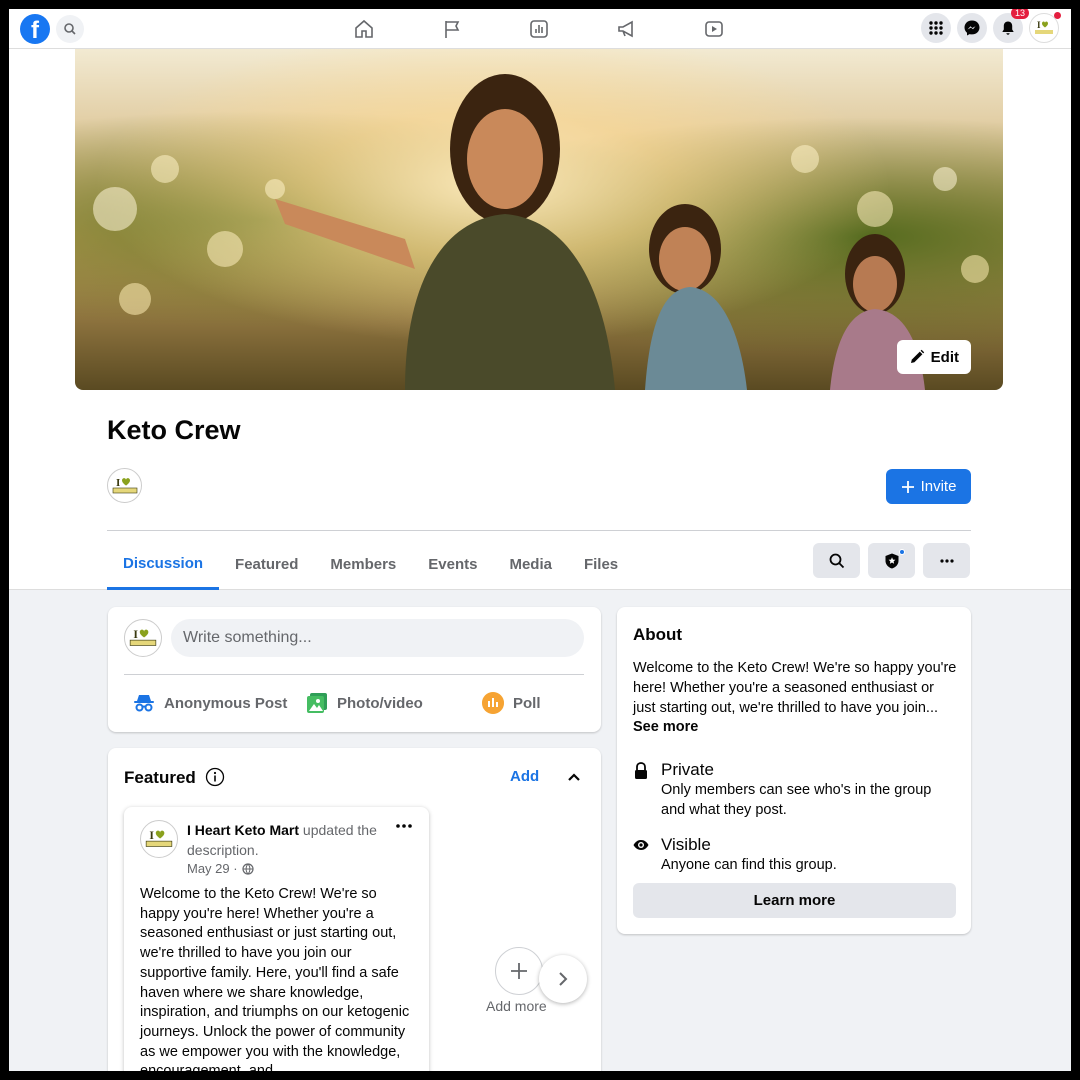 The height and width of the screenshot is (1080, 1080). I want to click on nav-pages, so click(452, 29).